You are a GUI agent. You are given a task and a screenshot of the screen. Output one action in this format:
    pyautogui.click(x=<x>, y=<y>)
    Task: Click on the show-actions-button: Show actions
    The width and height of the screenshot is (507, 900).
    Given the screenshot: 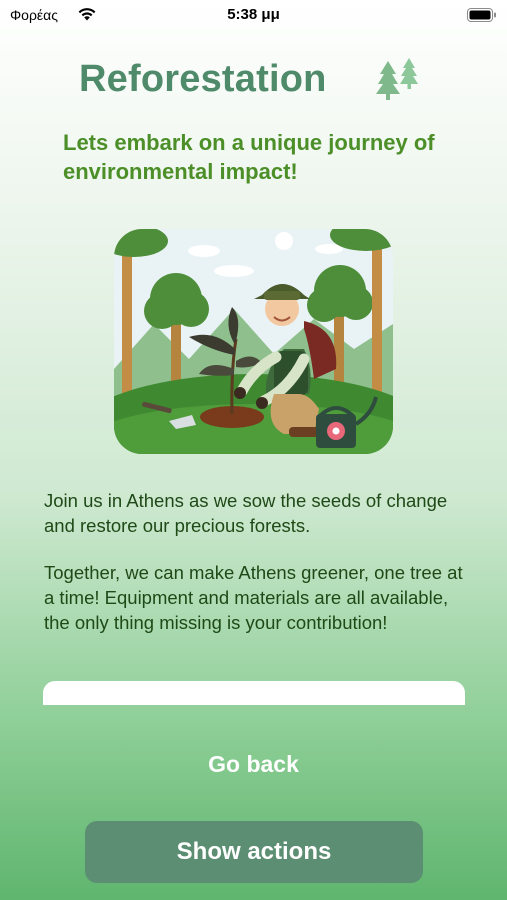 What is the action you would take?
    pyautogui.click(x=254, y=852)
    